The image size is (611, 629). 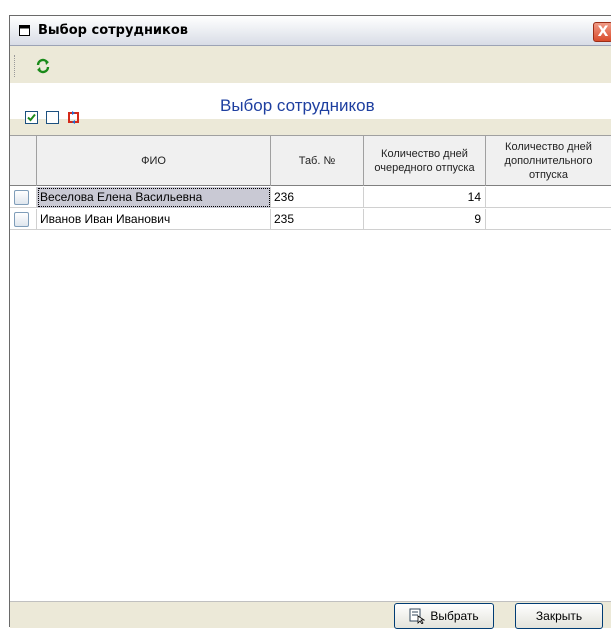 I want to click on header-checkbox-column, so click(x=23, y=161).